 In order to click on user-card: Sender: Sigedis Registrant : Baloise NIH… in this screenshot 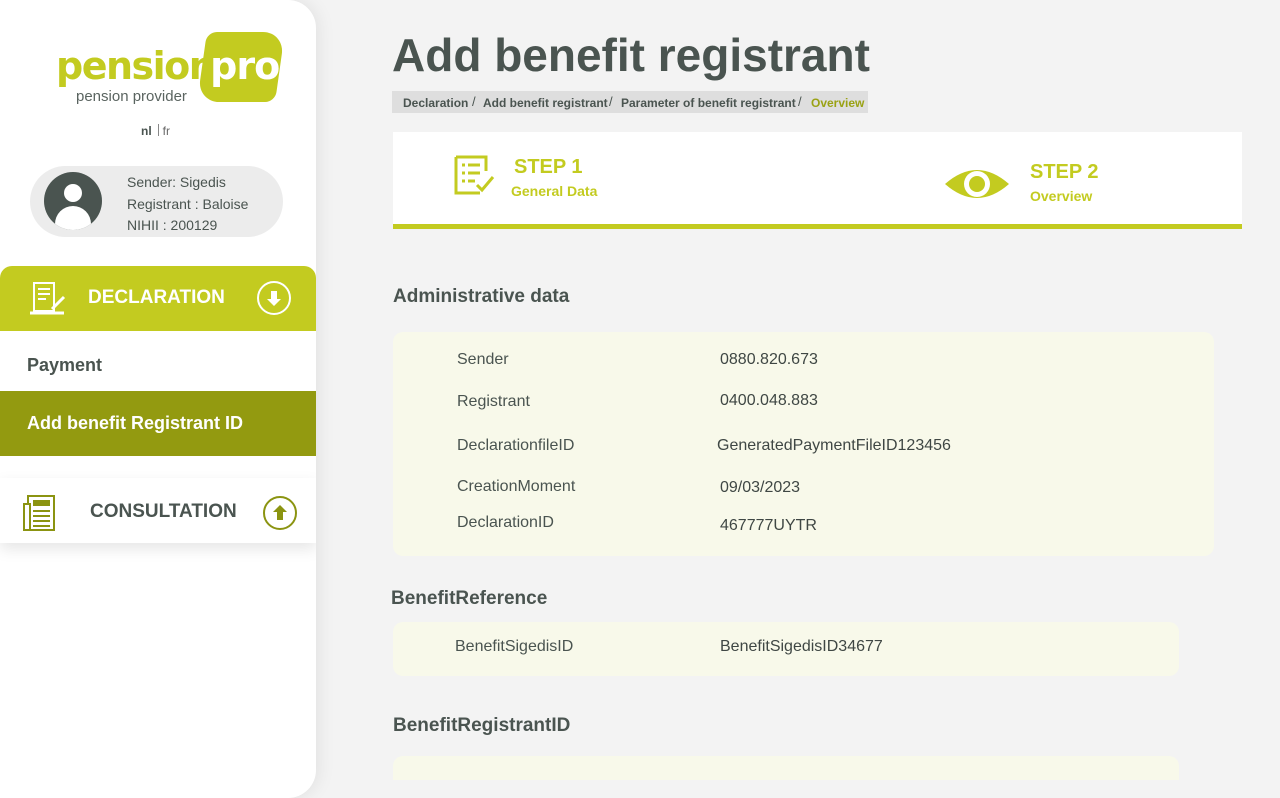, I will do `click(156, 201)`.